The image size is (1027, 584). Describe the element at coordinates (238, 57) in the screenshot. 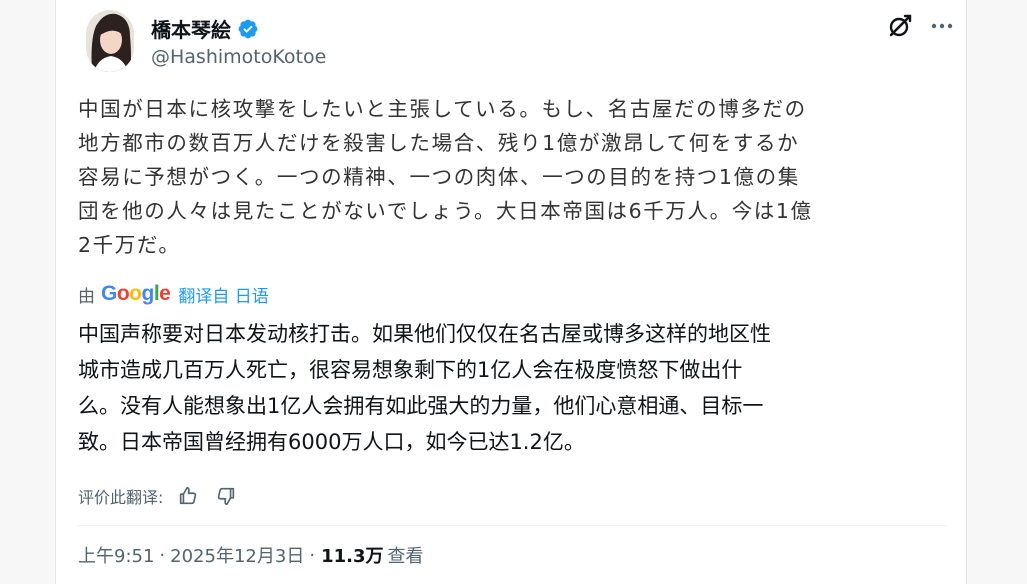

I see `author-handle: @HashimotoKotoe` at that location.